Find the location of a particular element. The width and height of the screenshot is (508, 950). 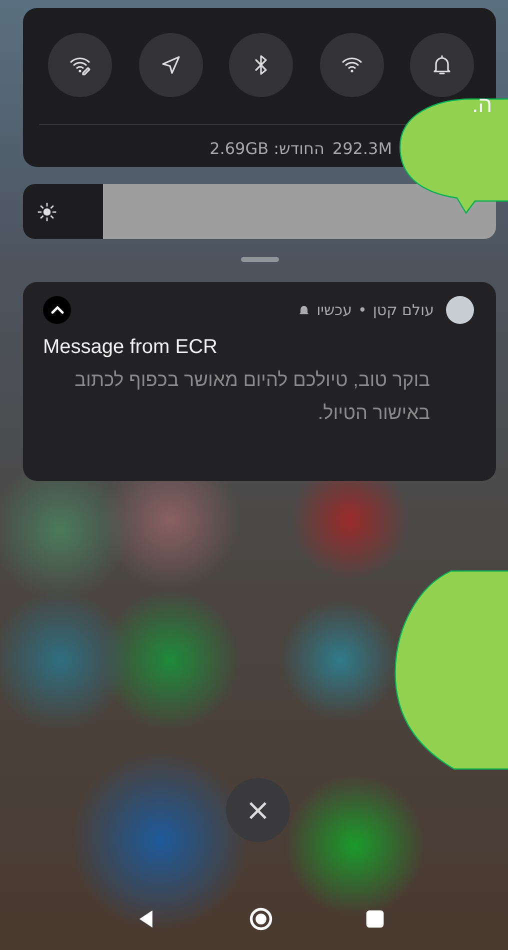

collapse-button is located at coordinates (57, 310).